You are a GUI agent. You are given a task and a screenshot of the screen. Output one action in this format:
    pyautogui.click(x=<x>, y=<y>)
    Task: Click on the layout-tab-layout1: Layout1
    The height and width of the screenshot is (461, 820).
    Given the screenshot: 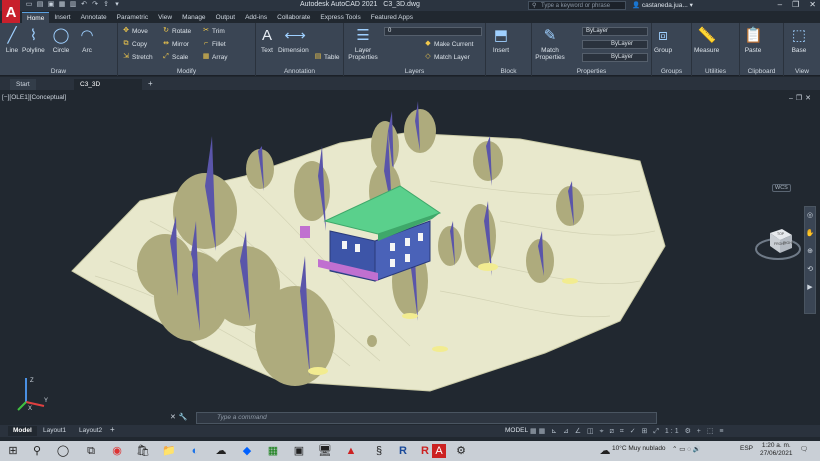 What is the action you would take?
    pyautogui.click(x=54, y=431)
    